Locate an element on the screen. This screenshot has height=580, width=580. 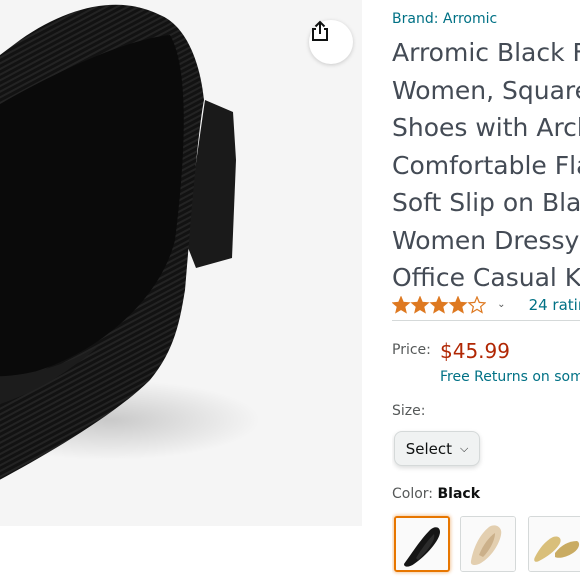
size-dropdown: Select ⌵ is located at coordinates (437, 448).